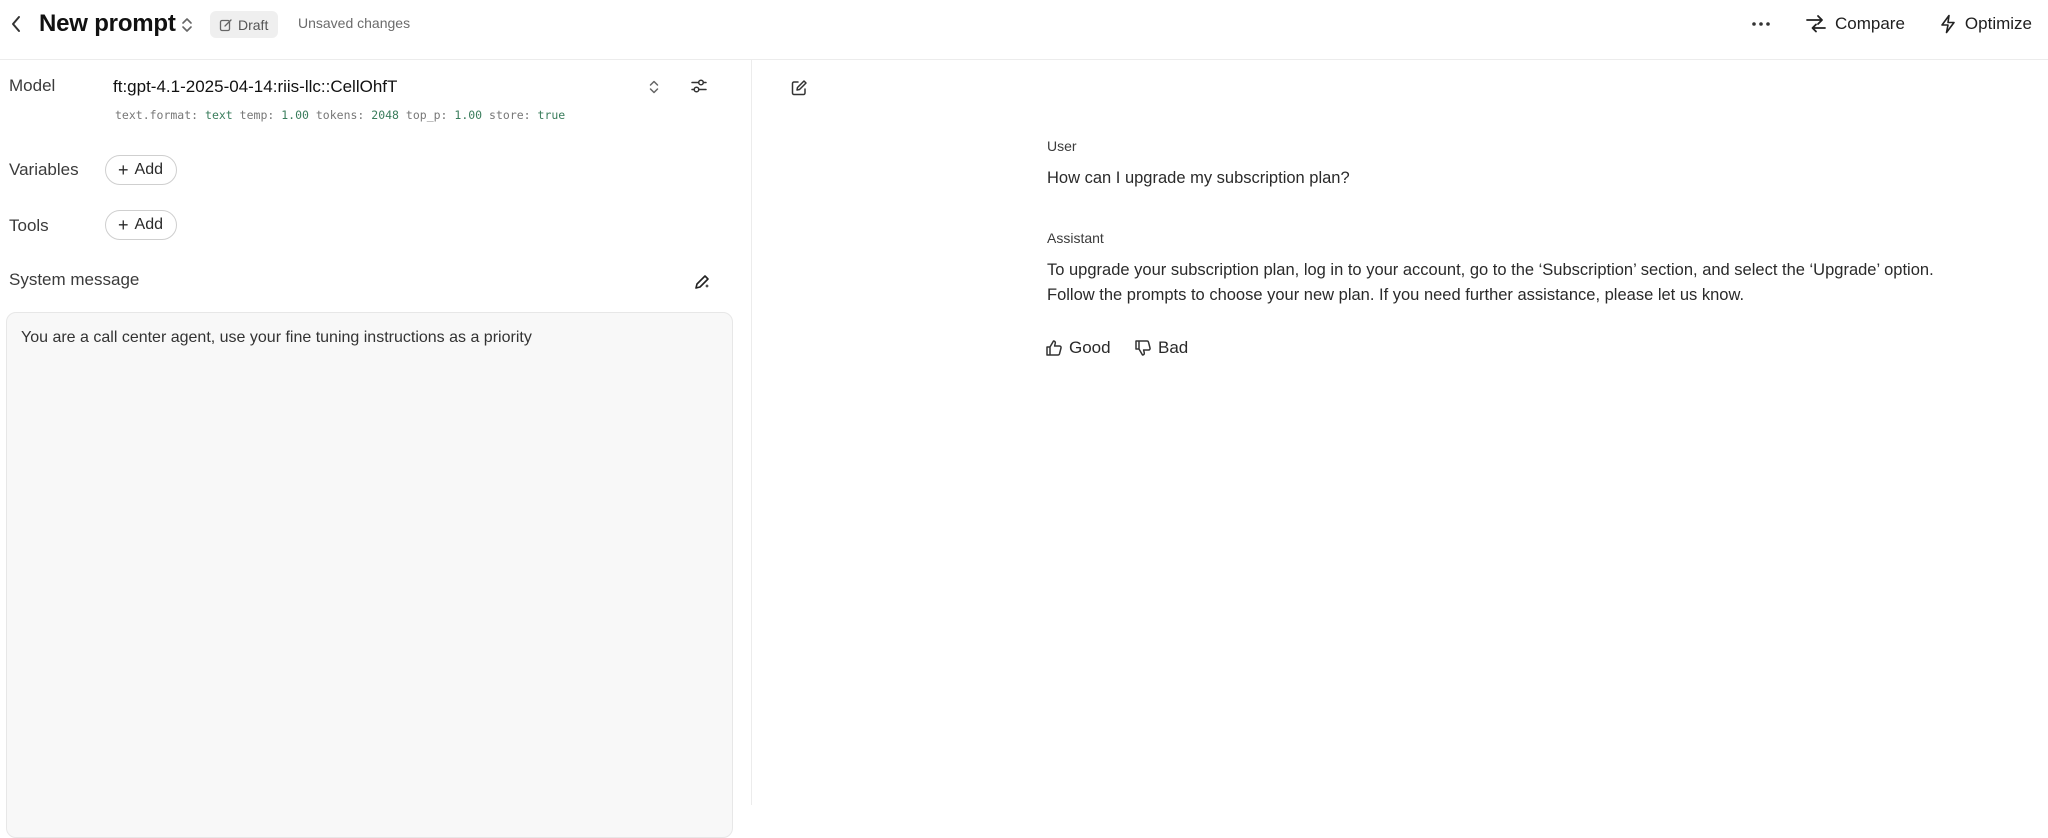  I want to click on variables-label: Variables, so click(44, 169).